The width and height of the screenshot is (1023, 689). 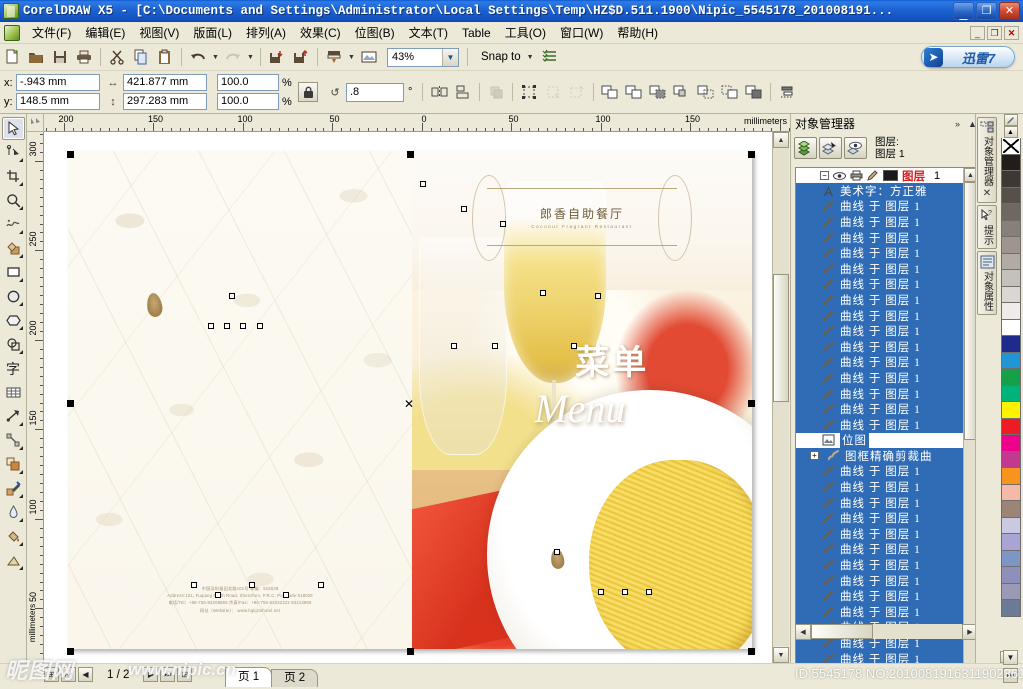 I want to click on rectangle-tool, so click(x=13, y=272).